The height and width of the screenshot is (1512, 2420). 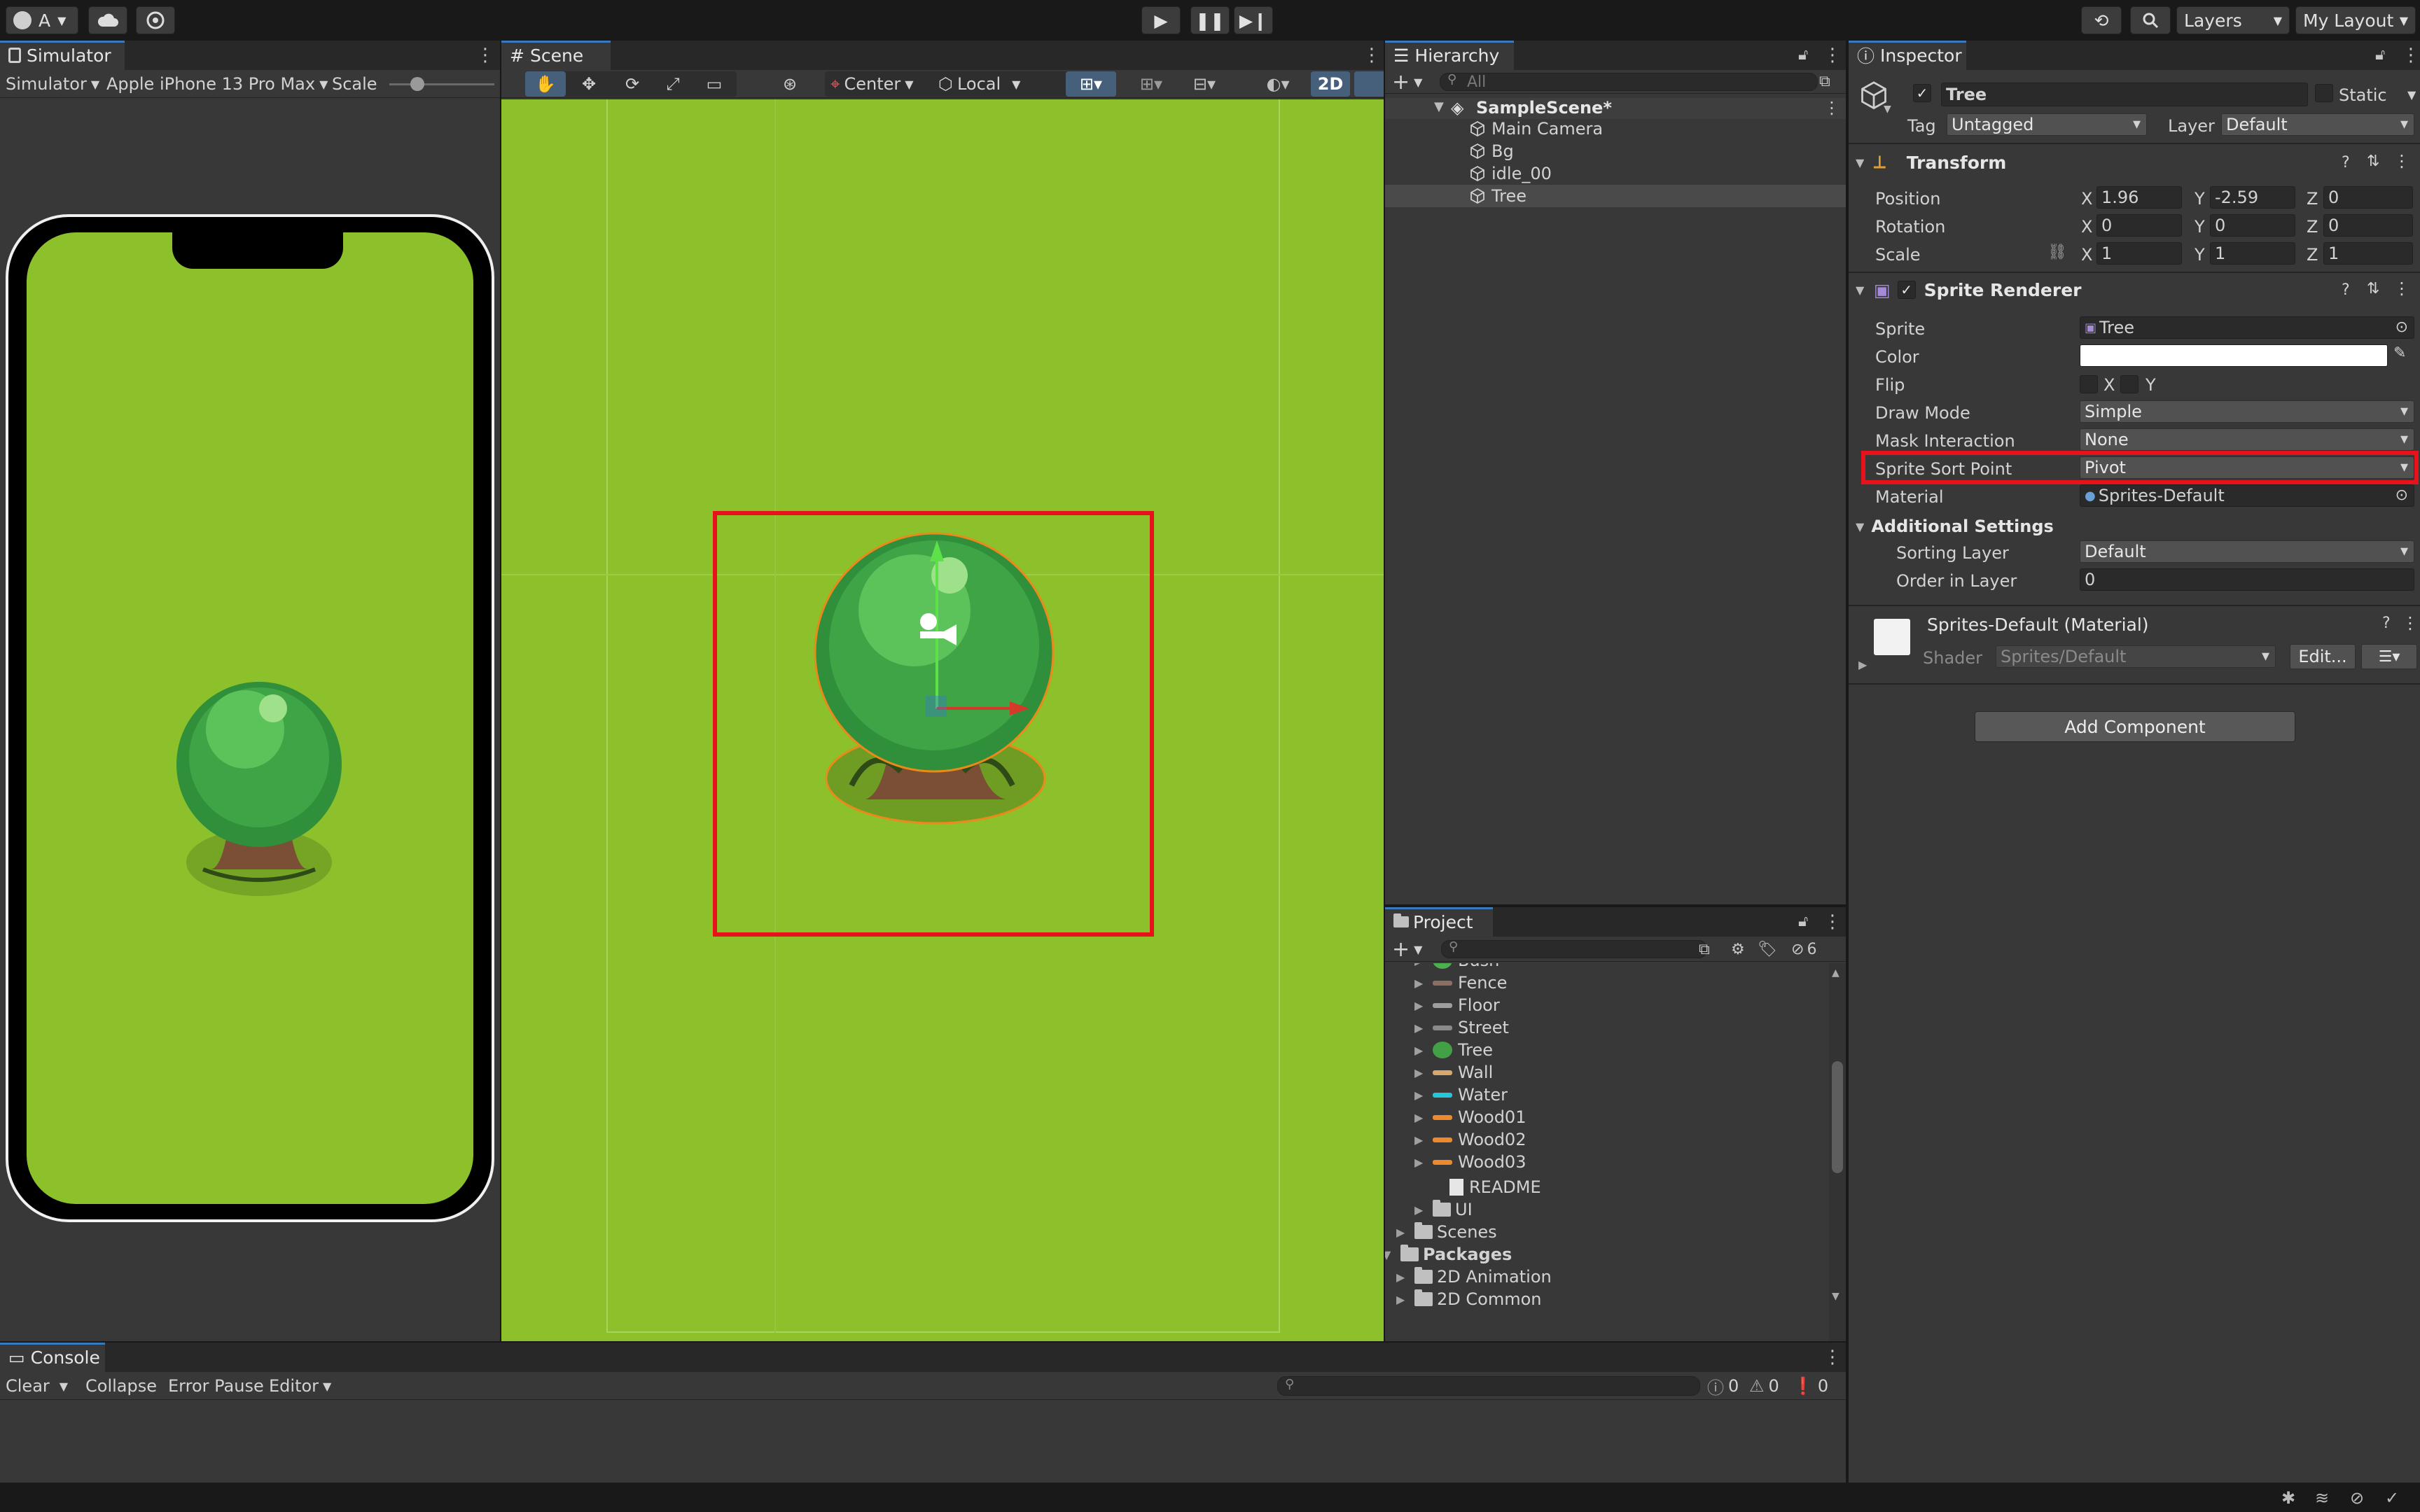 What do you see at coordinates (1803, 55) in the screenshot?
I see `lock-icon: 🔓︎` at bounding box center [1803, 55].